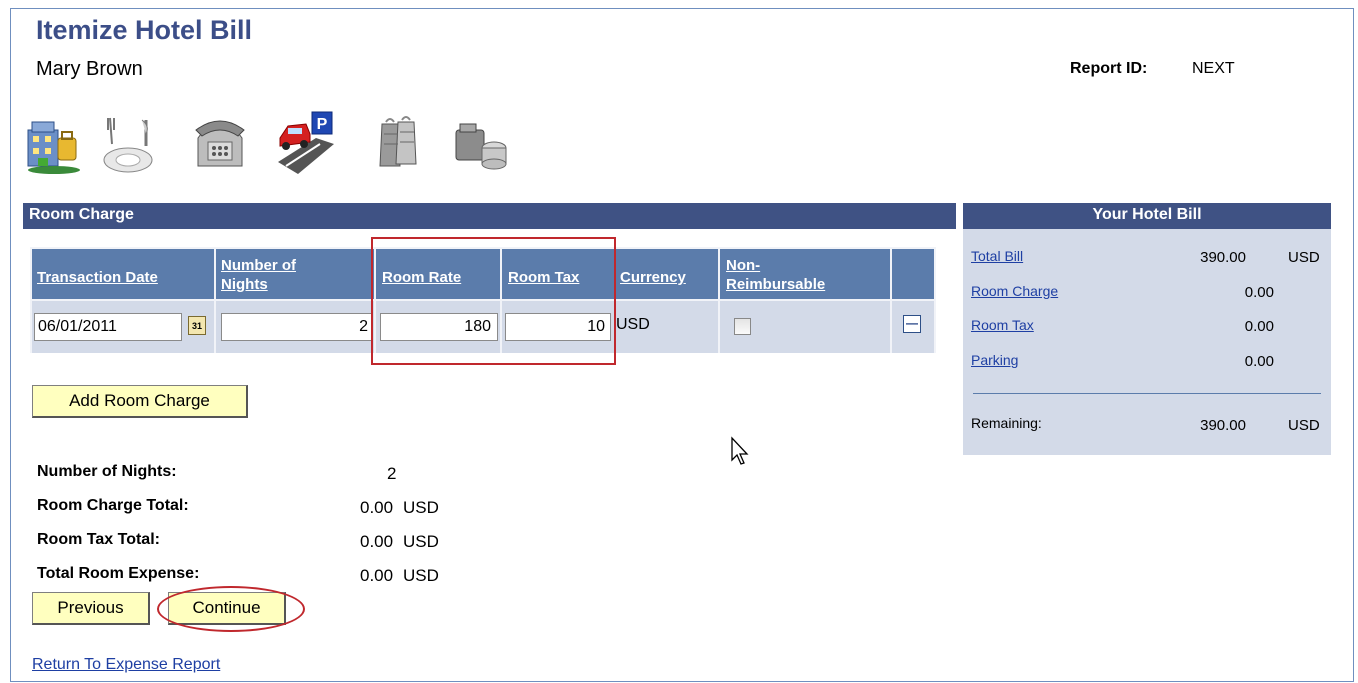 The width and height of the screenshot is (1358, 683). What do you see at coordinates (377, 507) in the screenshot?
I see `summary-room-charge-value: 0.00` at bounding box center [377, 507].